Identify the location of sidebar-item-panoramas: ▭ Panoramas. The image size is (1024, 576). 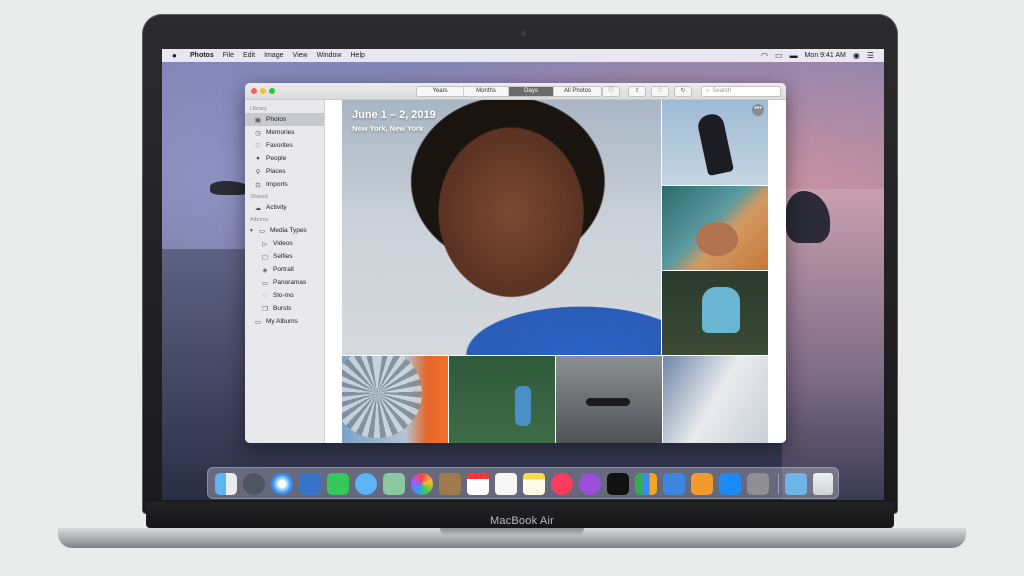
(284, 282).